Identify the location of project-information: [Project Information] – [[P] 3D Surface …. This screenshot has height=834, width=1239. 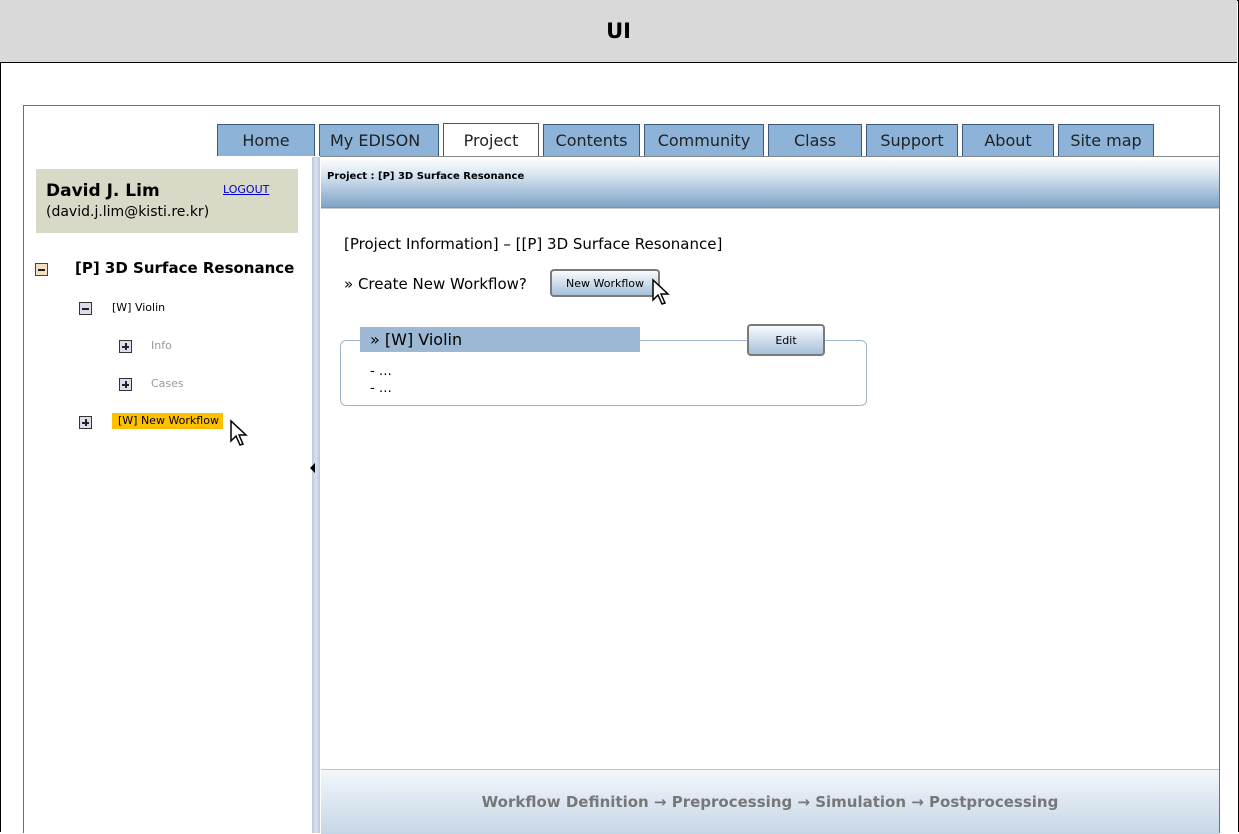
(533, 244).